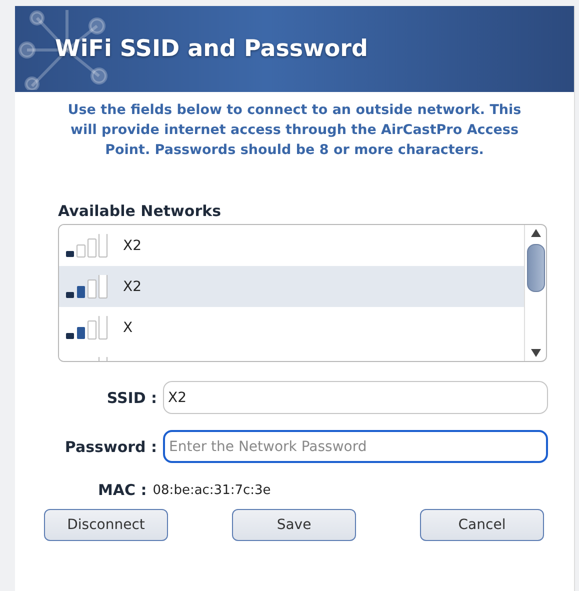  Describe the element at coordinates (140, 211) in the screenshot. I see `networks-label: Available Networks` at that location.